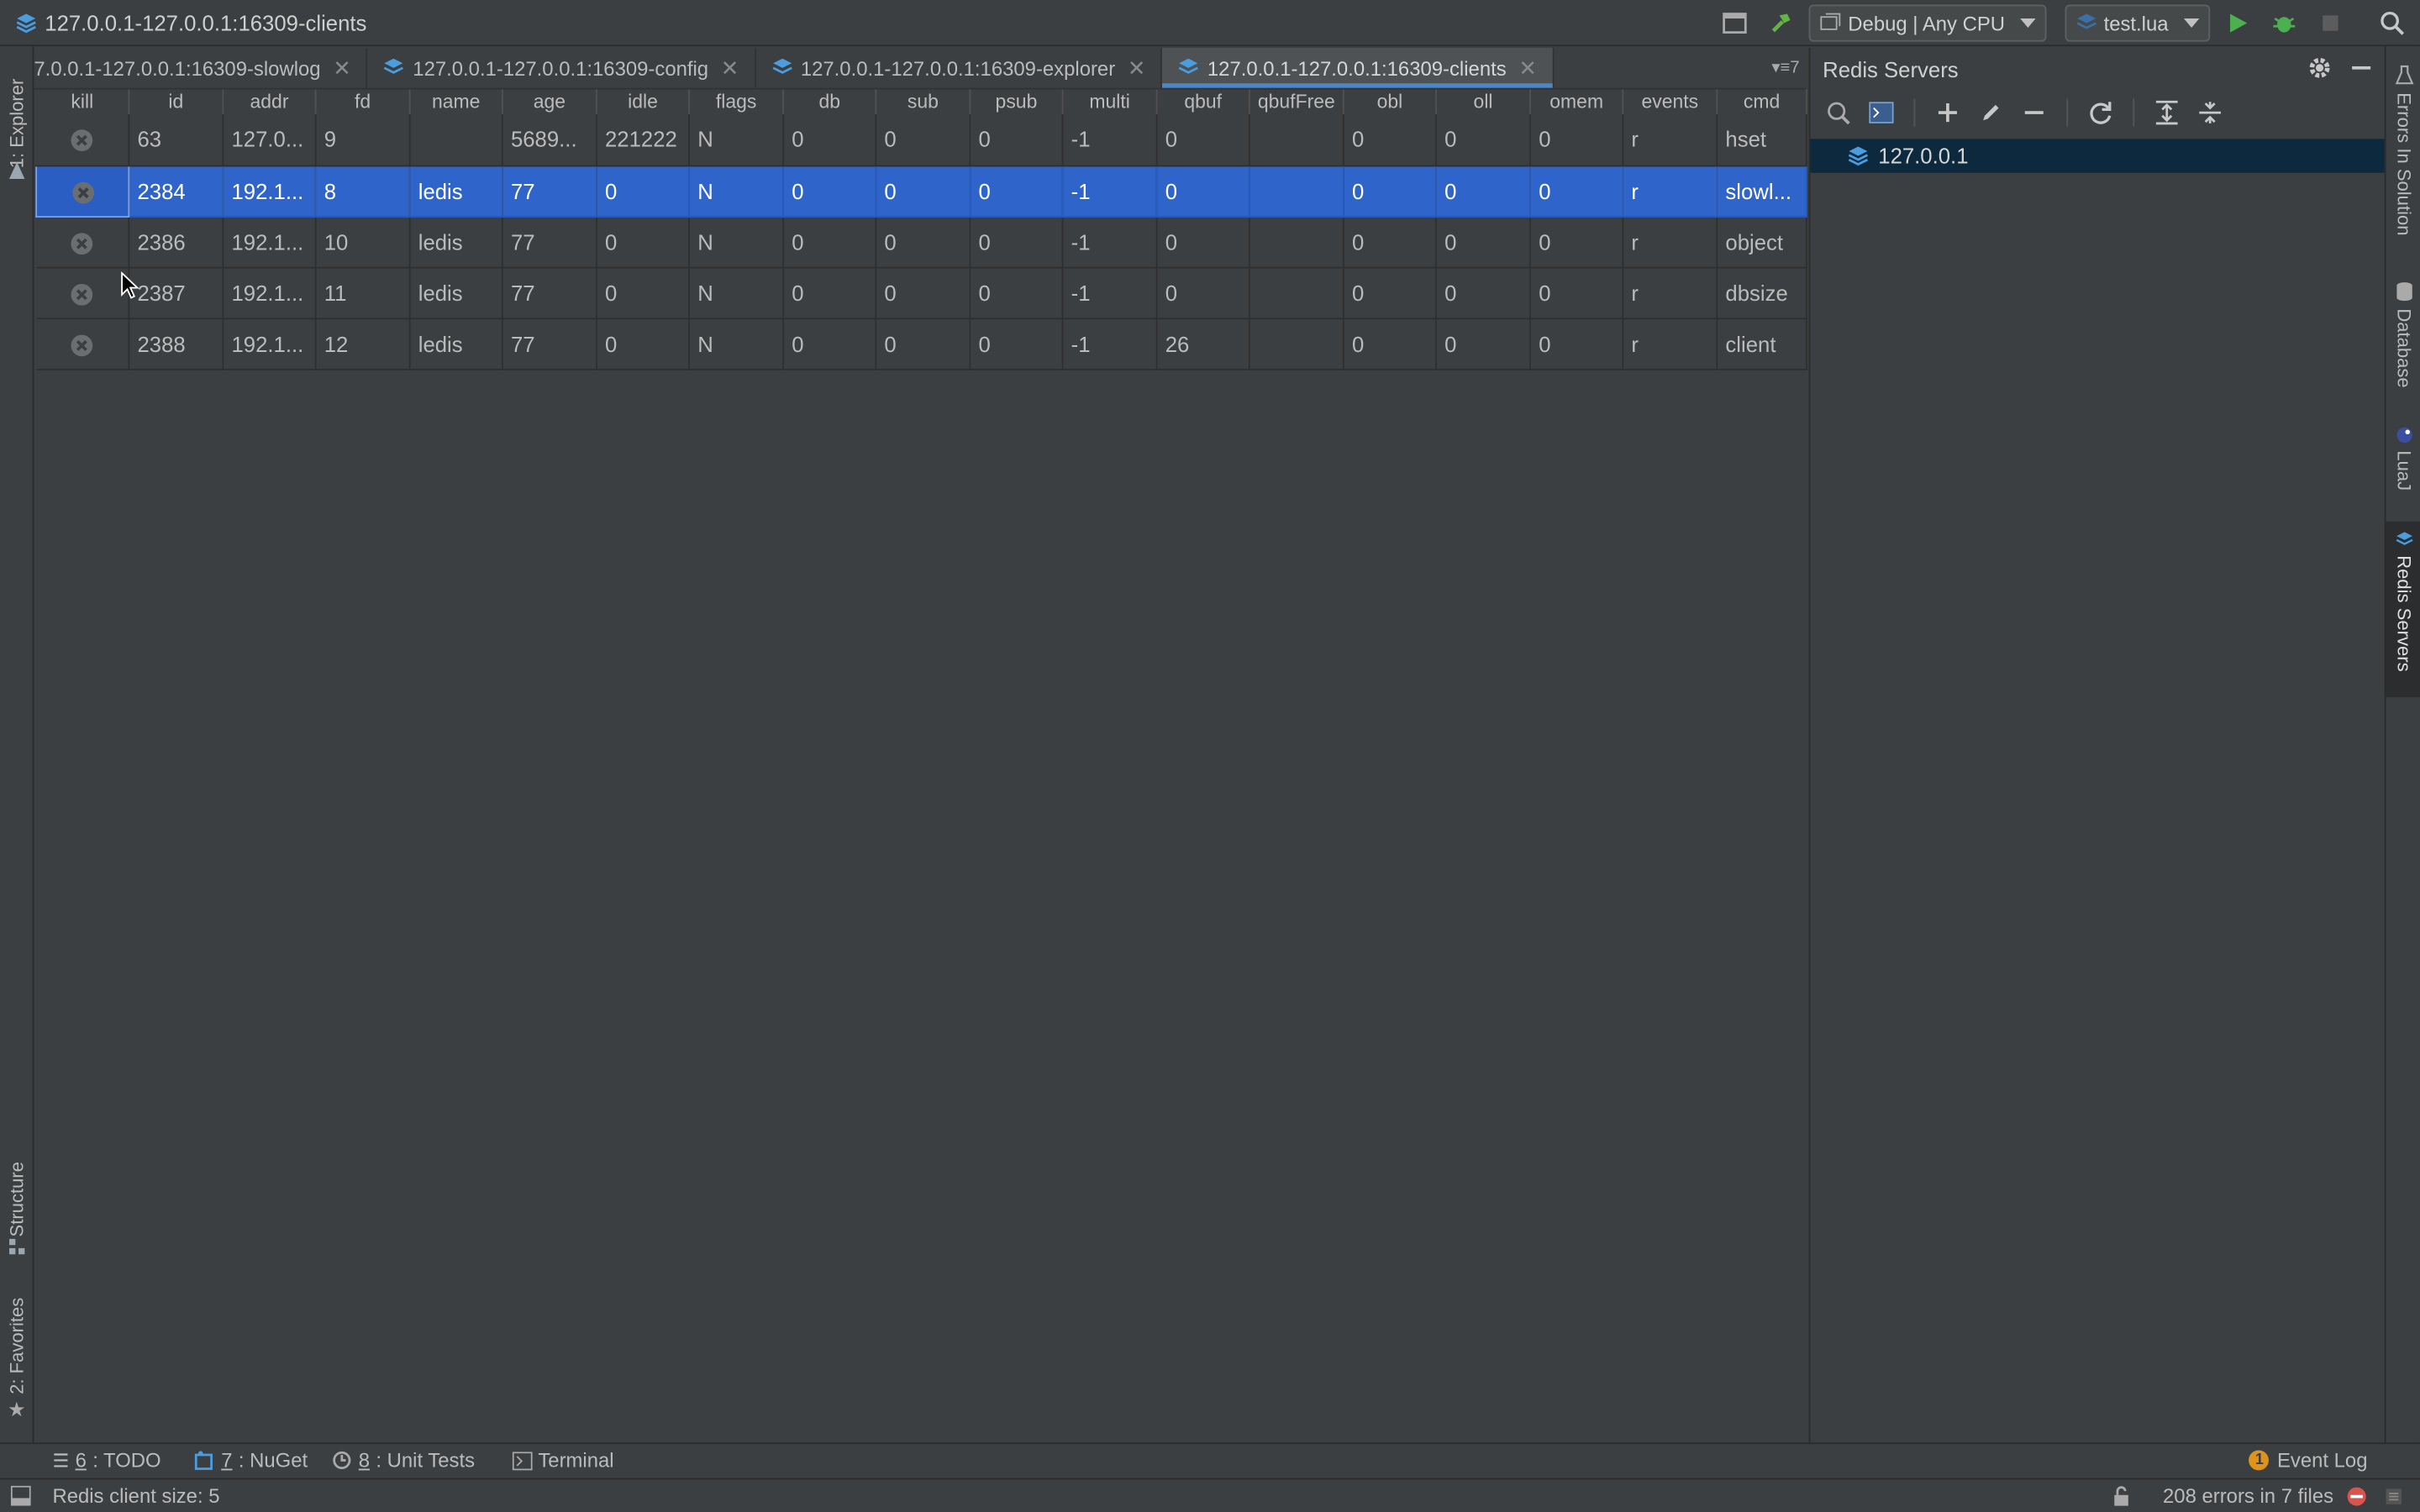 The height and width of the screenshot is (1512, 2420). What do you see at coordinates (643, 101) in the screenshot?
I see `column-header-idle: idle` at bounding box center [643, 101].